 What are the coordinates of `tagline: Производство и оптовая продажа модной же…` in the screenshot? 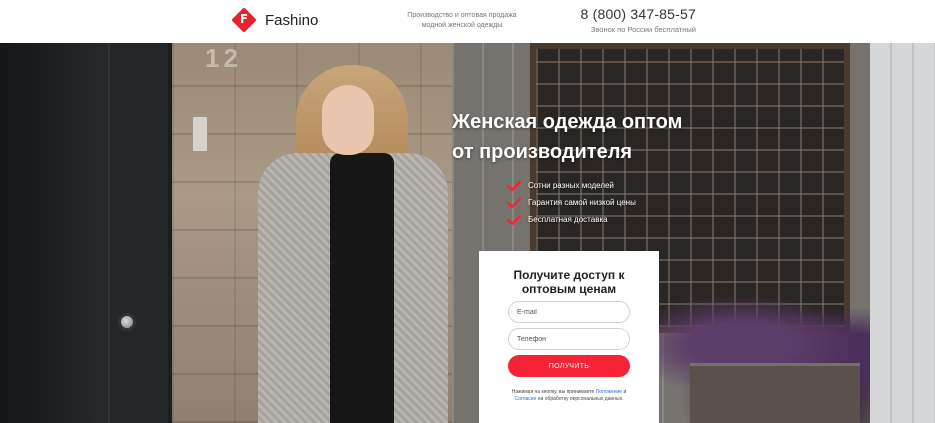 It's located at (462, 20).